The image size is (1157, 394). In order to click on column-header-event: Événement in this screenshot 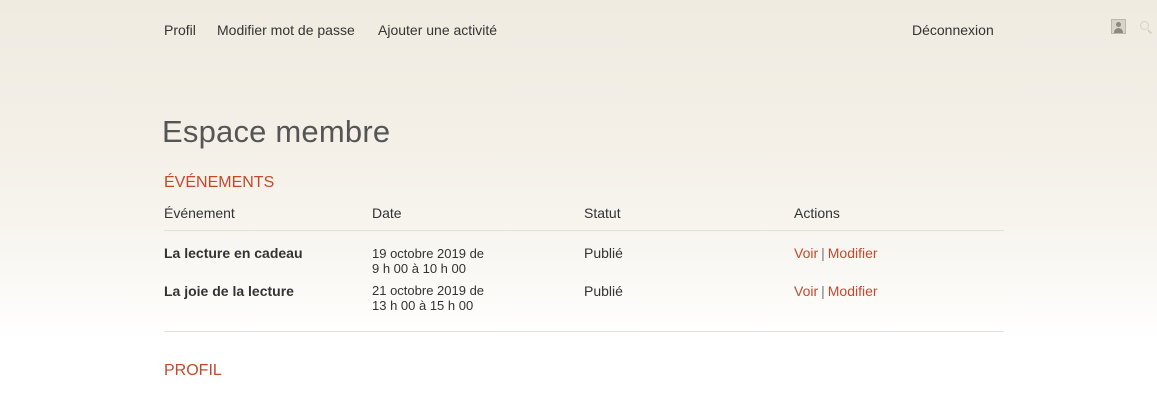, I will do `click(199, 213)`.